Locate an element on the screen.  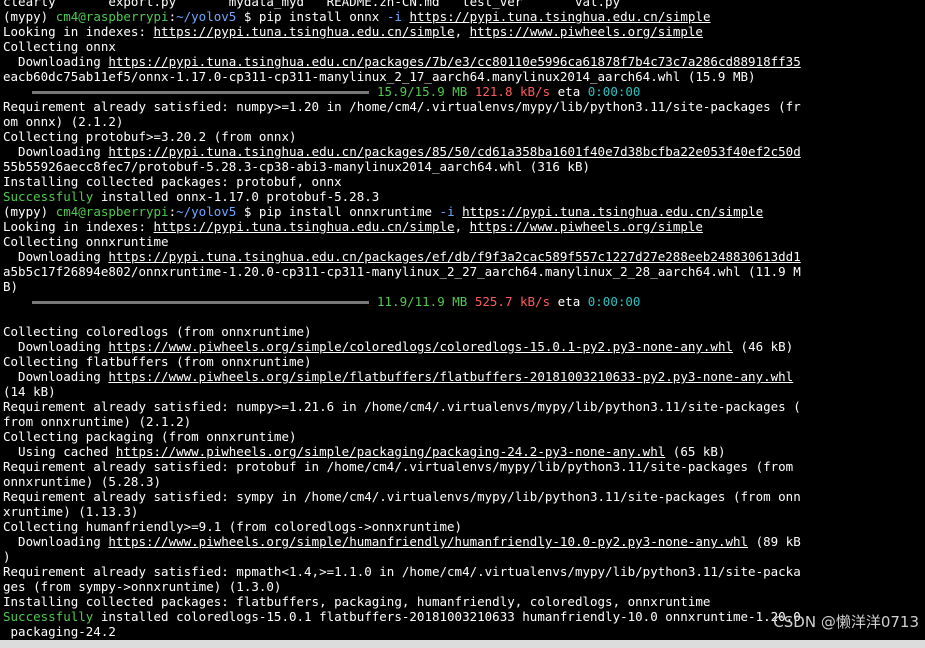
progress-line: 11.9/11.9 MB 525.7 kB/s eta 0:00:00 is located at coordinates (464, 301).